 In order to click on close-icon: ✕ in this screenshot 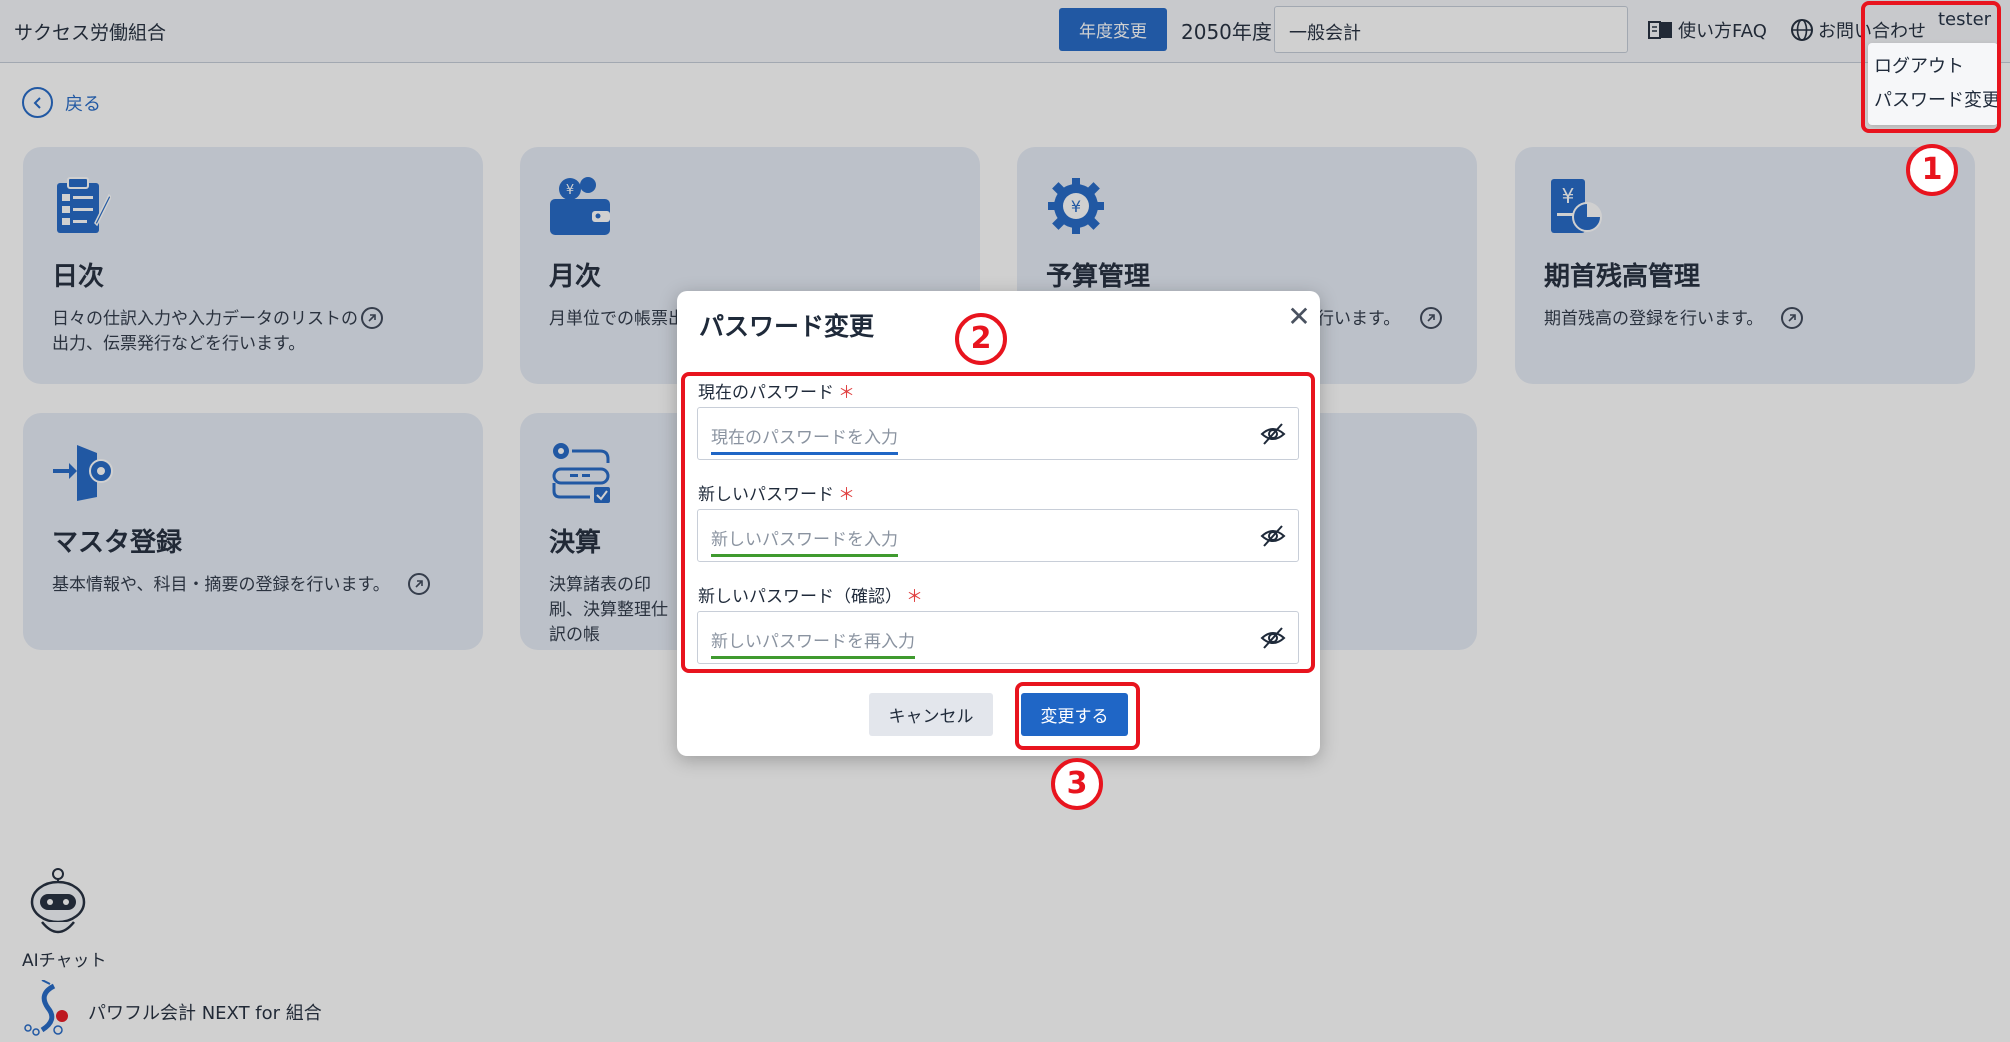, I will do `click(1299, 317)`.